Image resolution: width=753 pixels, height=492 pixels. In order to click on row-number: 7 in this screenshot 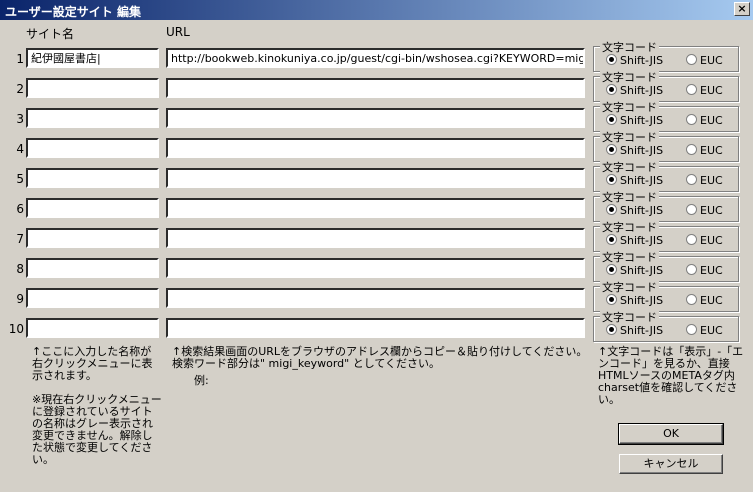, I will do `click(20, 239)`.